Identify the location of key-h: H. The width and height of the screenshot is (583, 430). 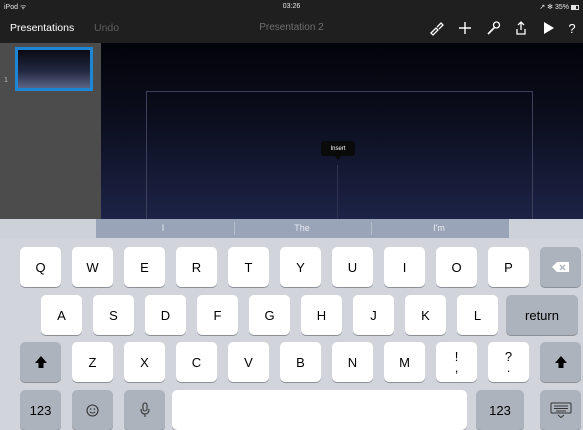
(321, 315).